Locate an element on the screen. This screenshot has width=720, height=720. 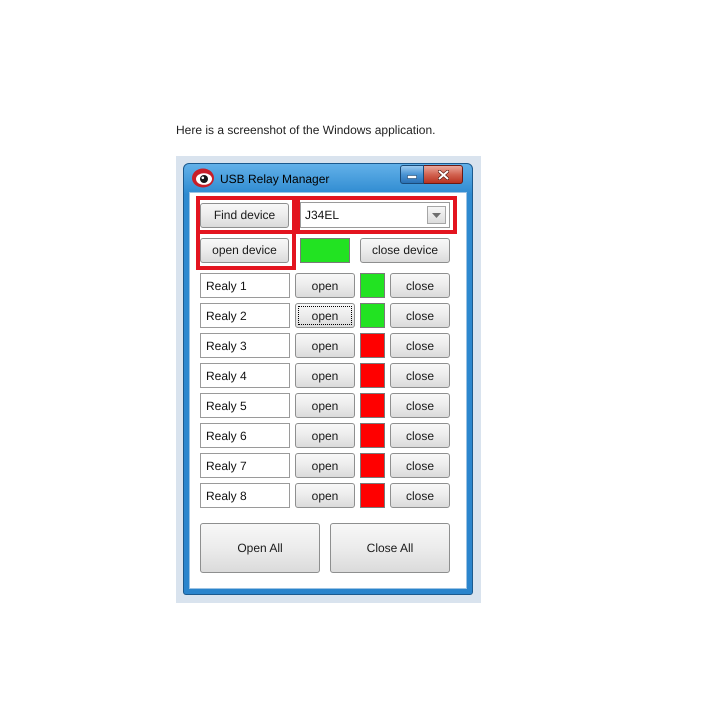
caption-text: Here is a screenshot of the Windows application. is located at coordinates (306, 130).